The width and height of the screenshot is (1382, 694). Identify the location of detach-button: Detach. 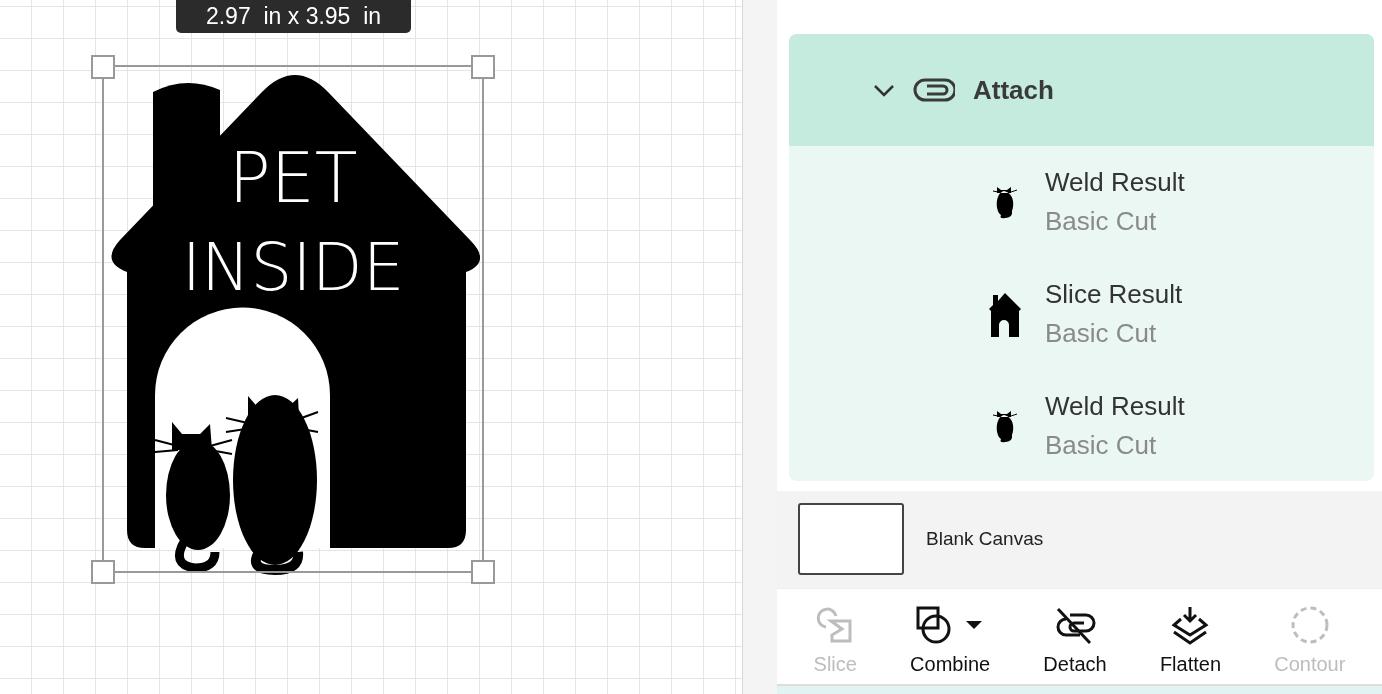
(1075, 646).